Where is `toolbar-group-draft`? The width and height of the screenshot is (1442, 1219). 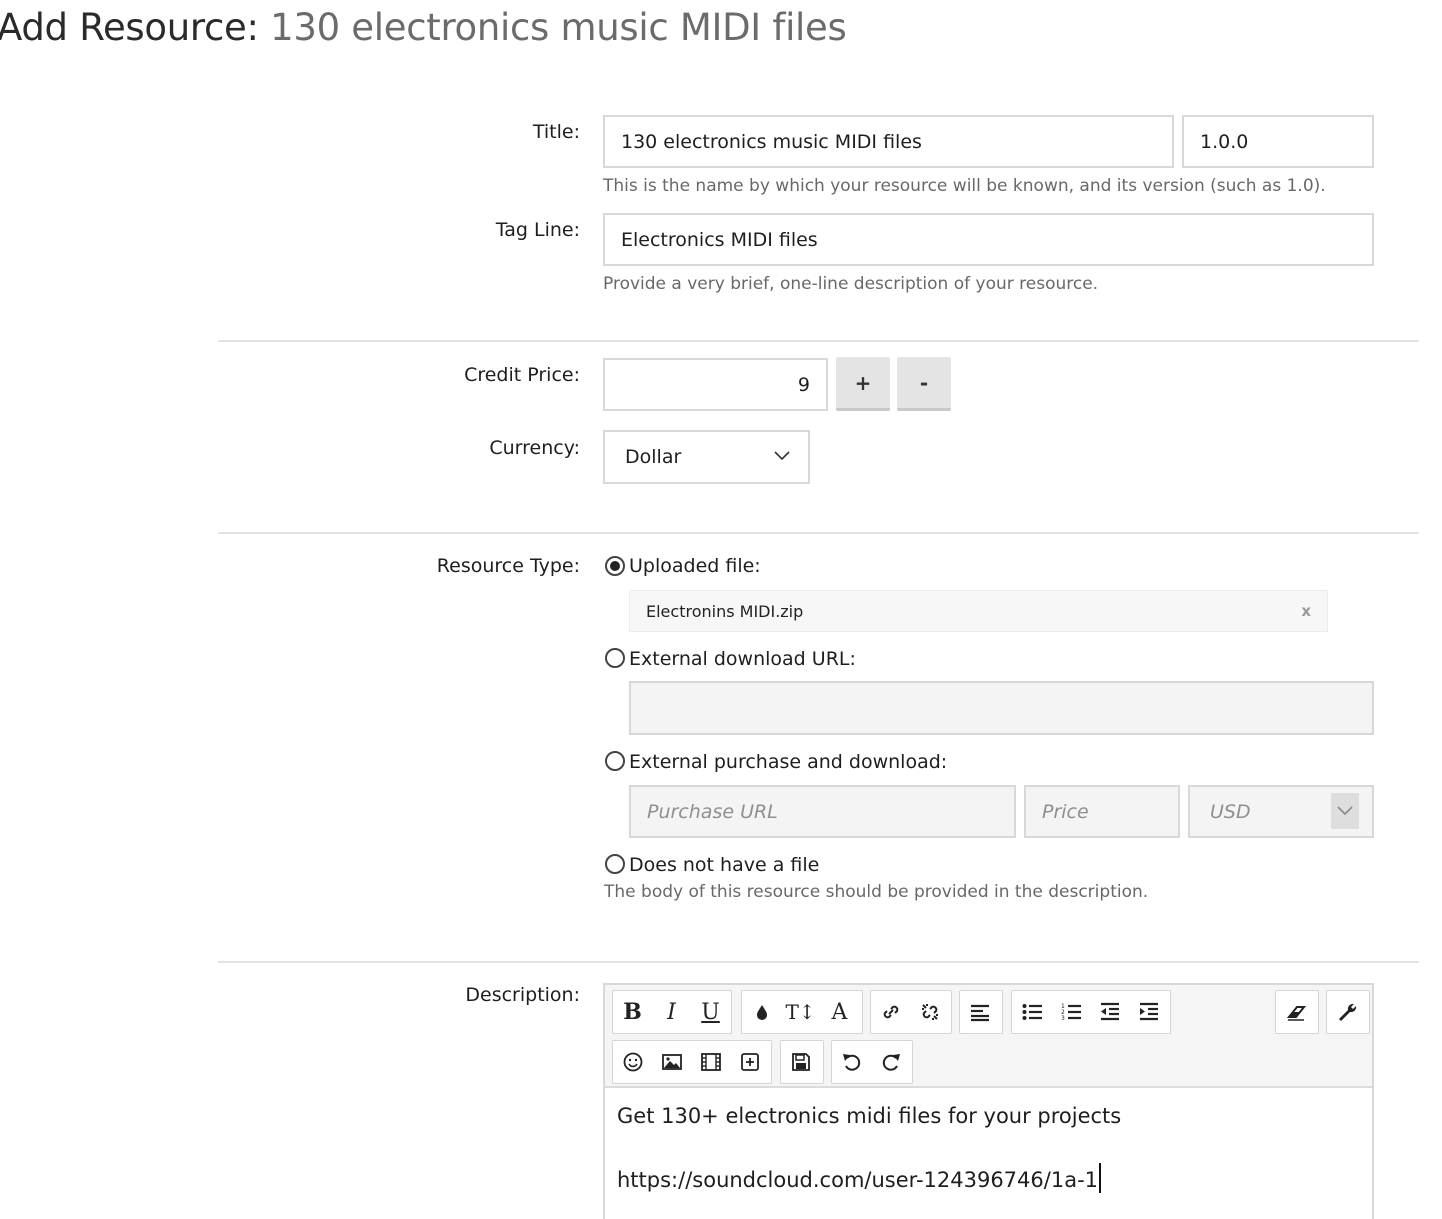 toolbar-group-draft is located at coordinates (802, 1062).